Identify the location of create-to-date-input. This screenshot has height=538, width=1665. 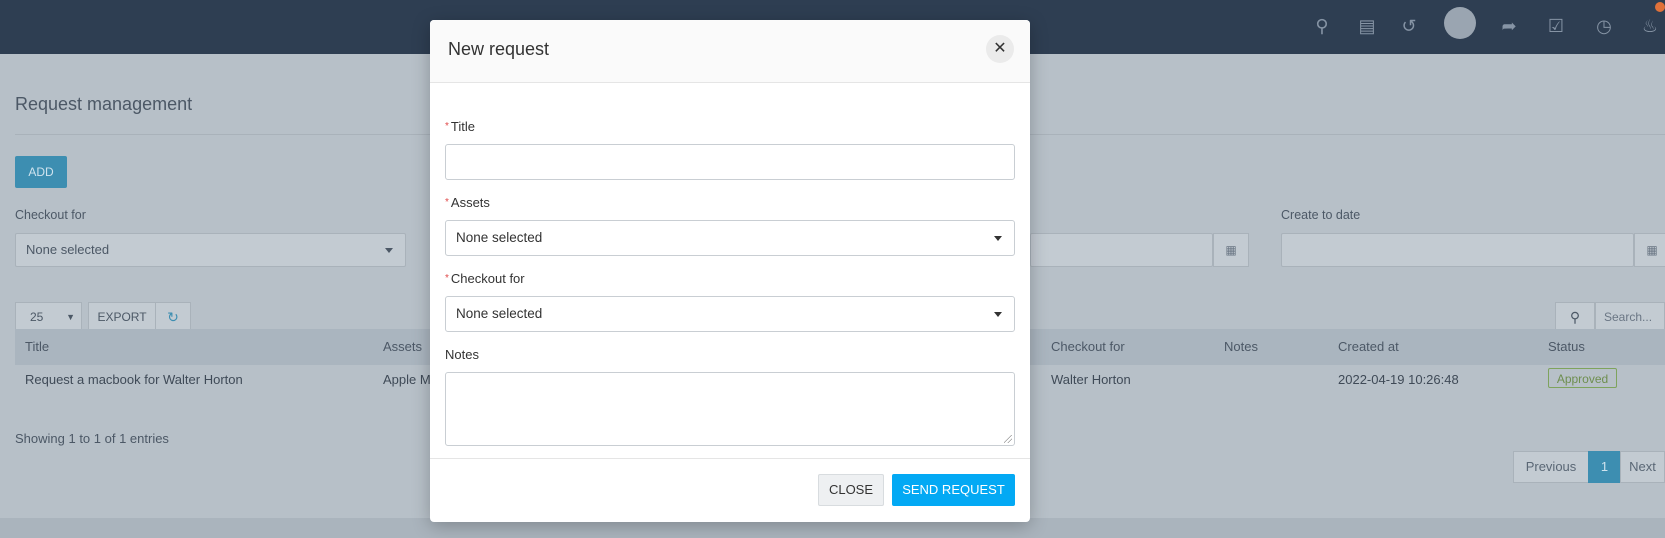
(1457, 250).